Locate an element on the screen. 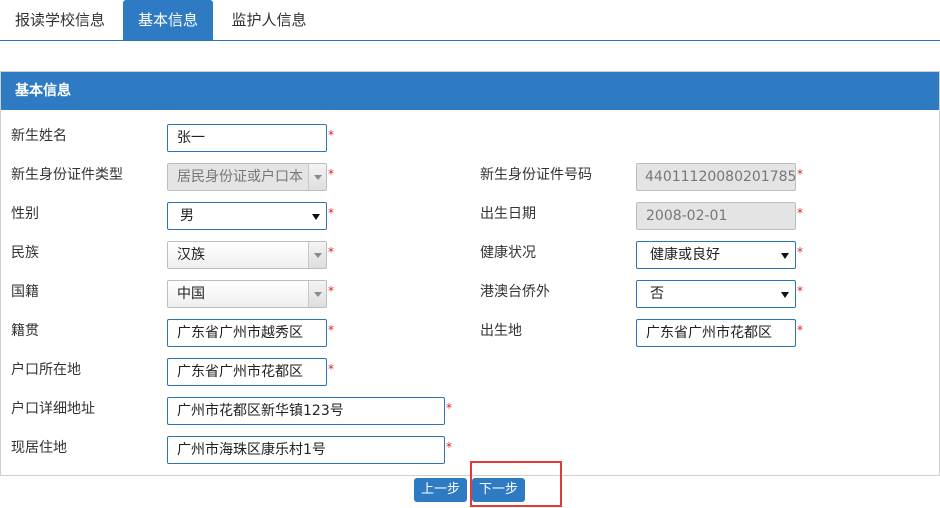 Image resolution: width=940 pixels, height=508 pixels. overseas-value: 否 is located at coordinates (657, 294).